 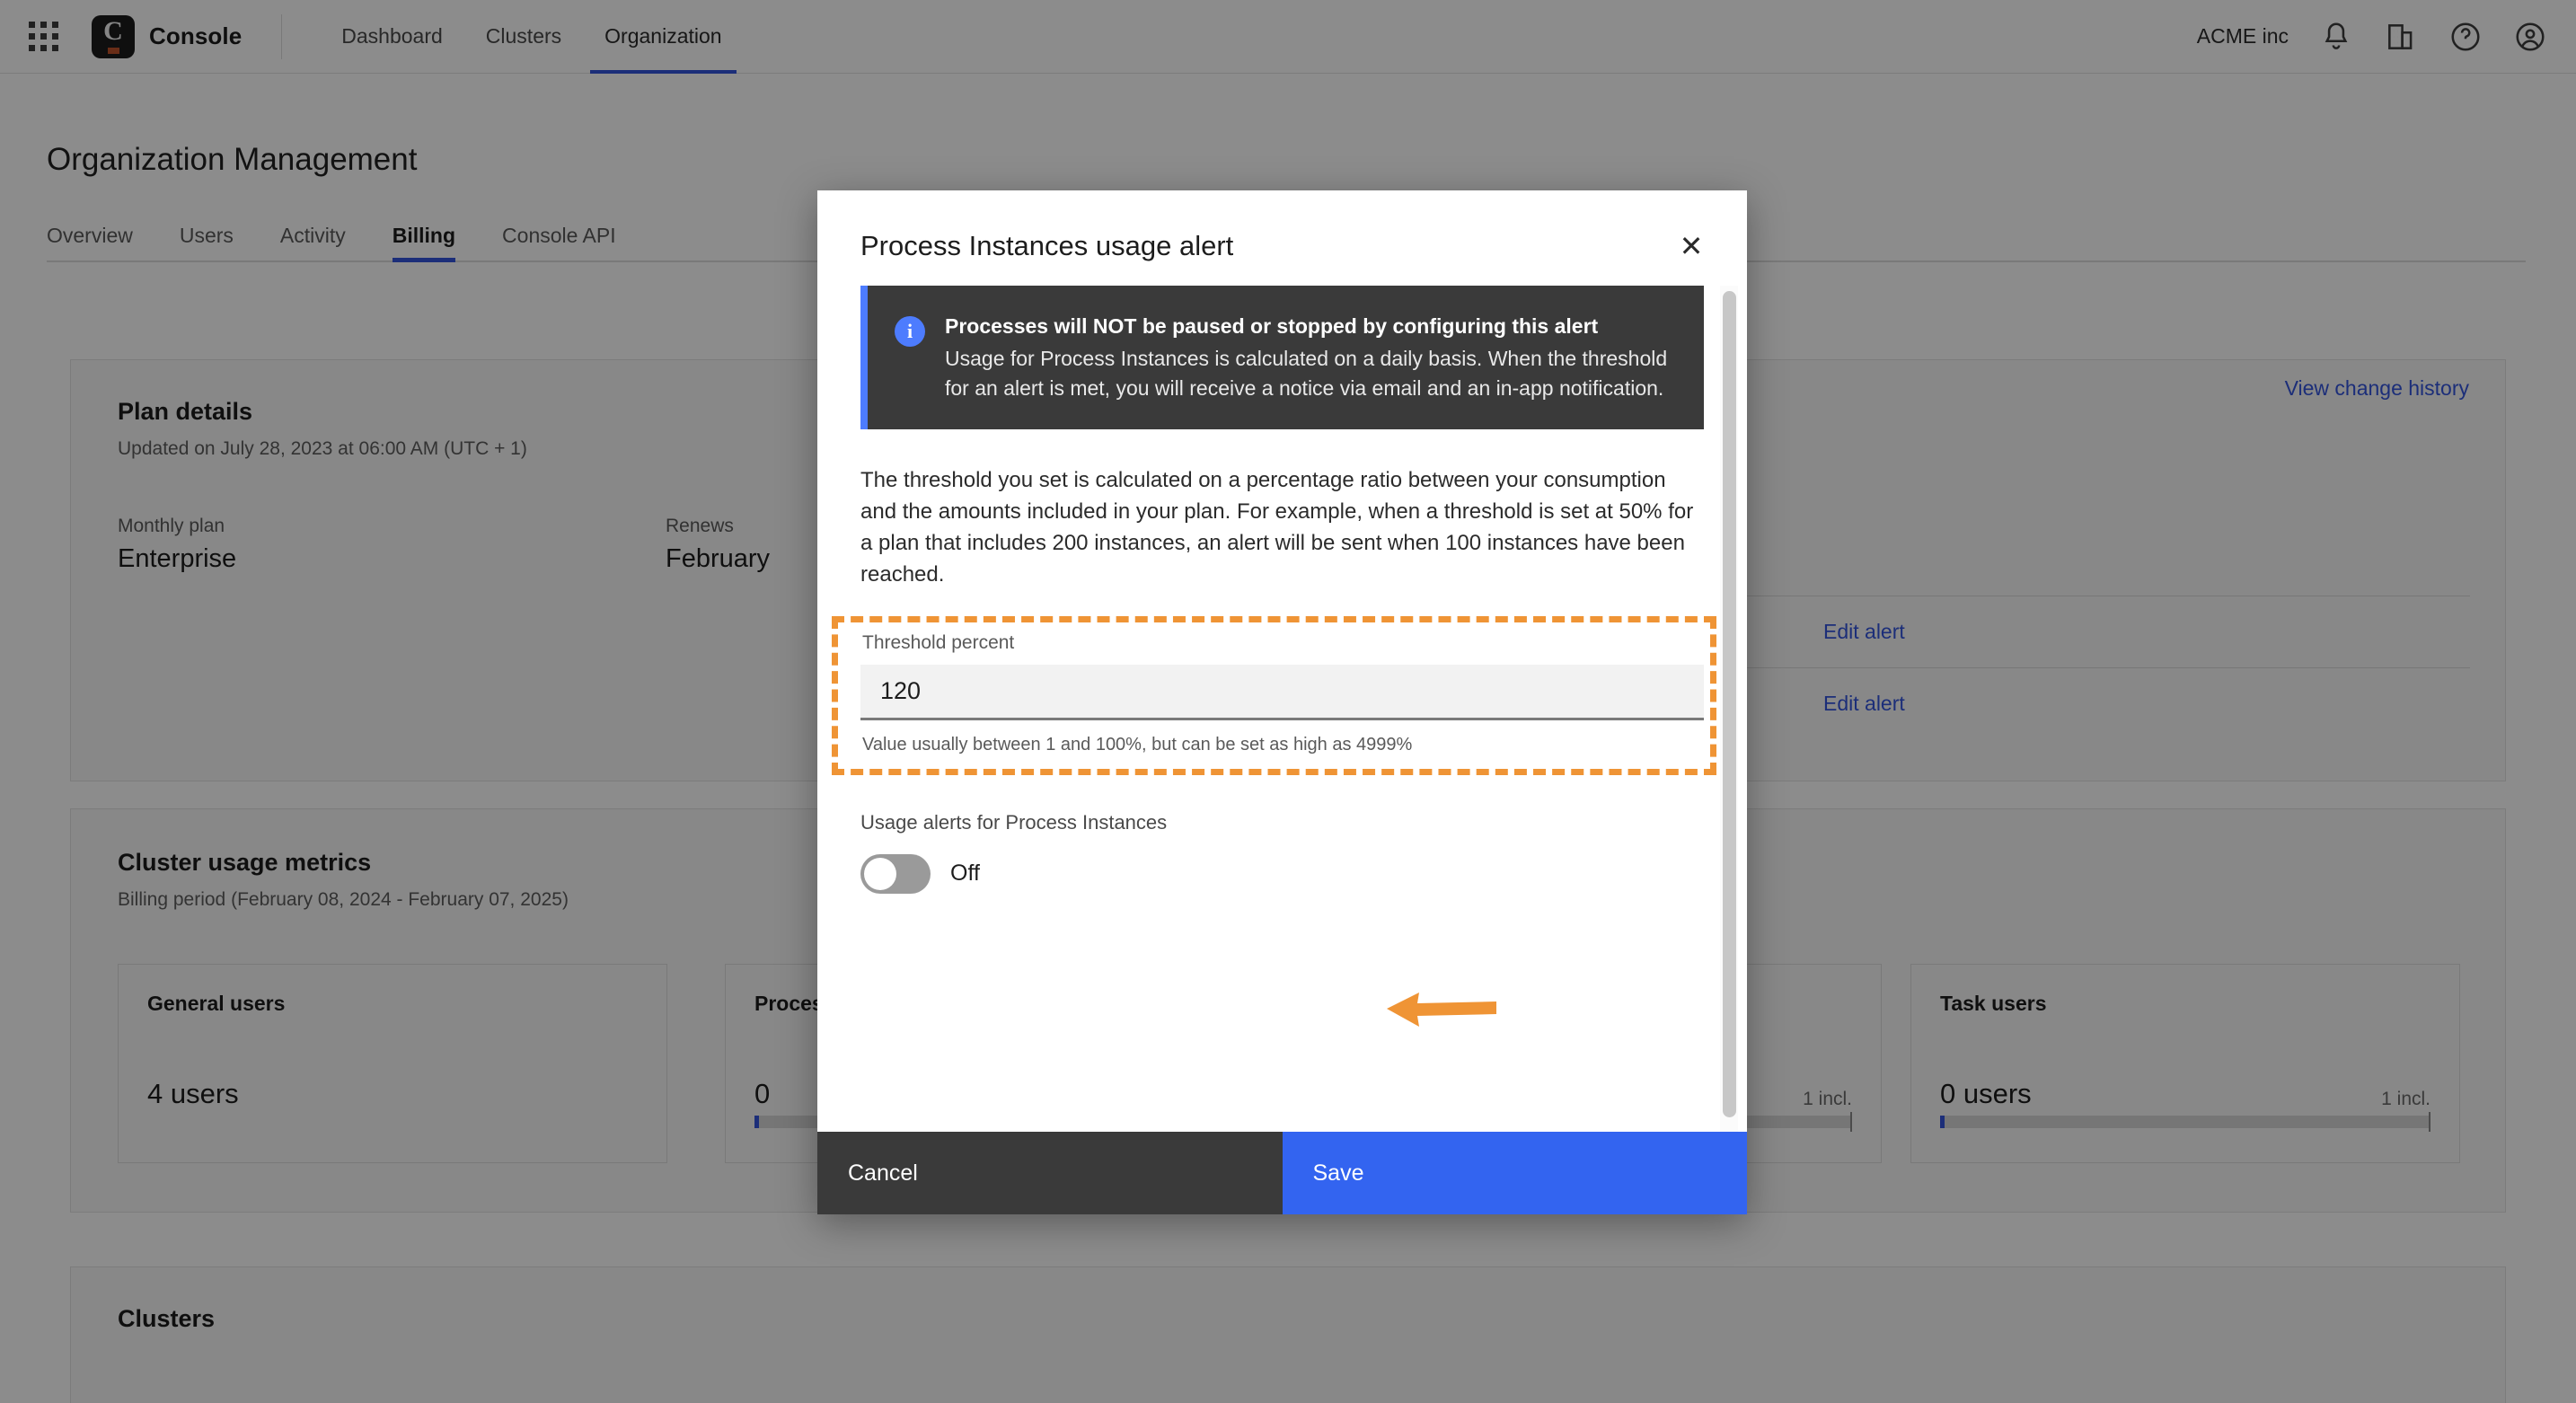 What do you see at coordinates (895, 874) in the screenshot?
I see `usage-alerts-toggle` at bounding box center [895, 874].